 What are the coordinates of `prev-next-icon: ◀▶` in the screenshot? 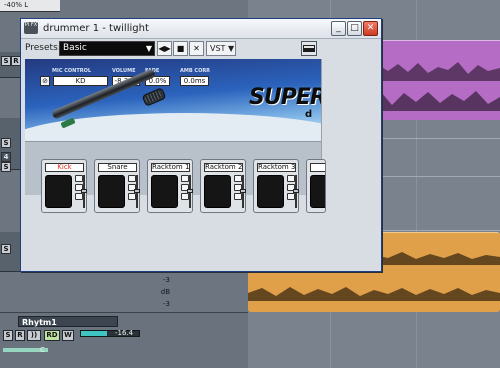 It's located at (164, 48).